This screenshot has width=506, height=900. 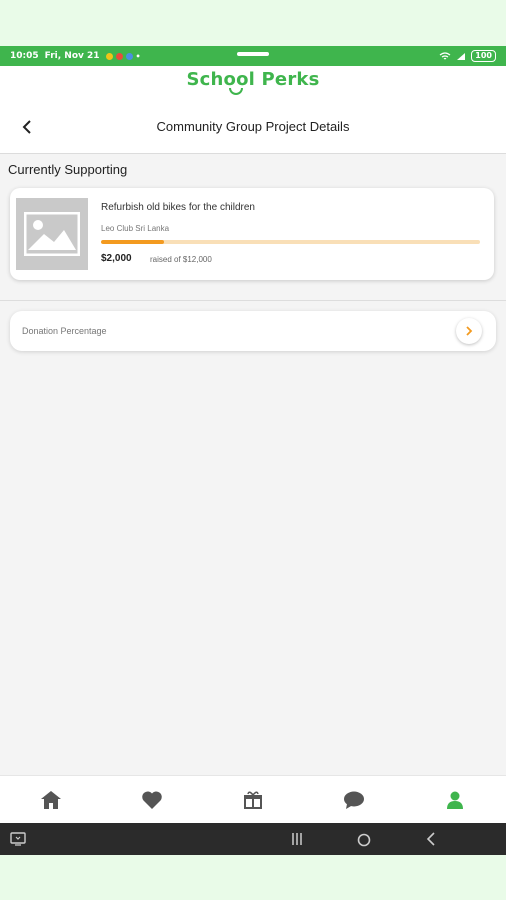 I want to click on bottom-navigation, so click(x=253, y=799).